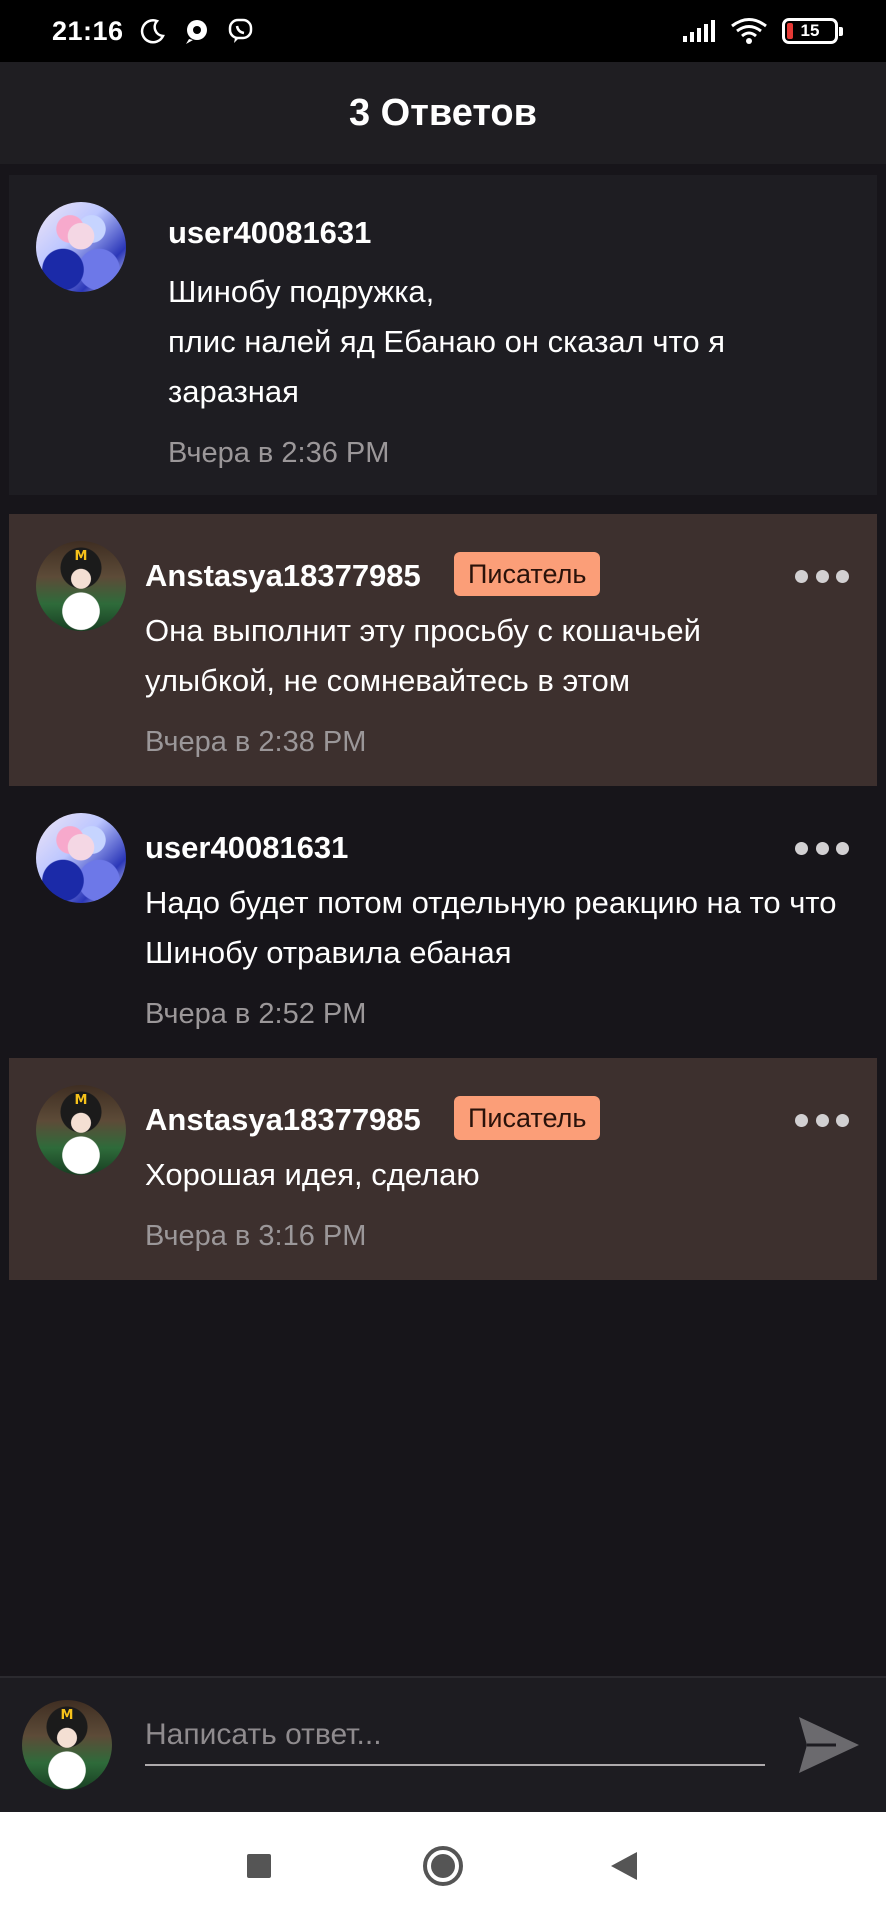  I want to click on home-circle-icon, so click(443, 1866).